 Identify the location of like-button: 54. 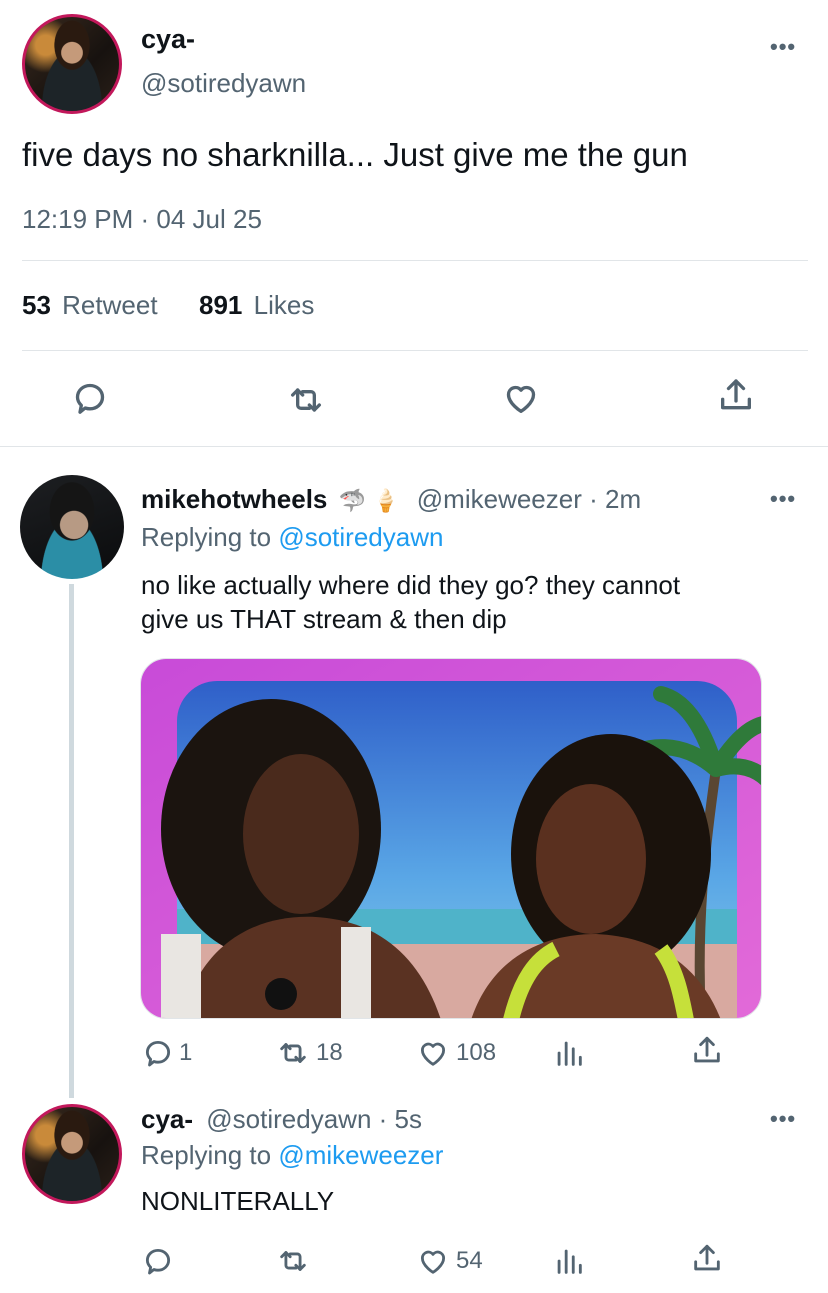
(448, 1261).